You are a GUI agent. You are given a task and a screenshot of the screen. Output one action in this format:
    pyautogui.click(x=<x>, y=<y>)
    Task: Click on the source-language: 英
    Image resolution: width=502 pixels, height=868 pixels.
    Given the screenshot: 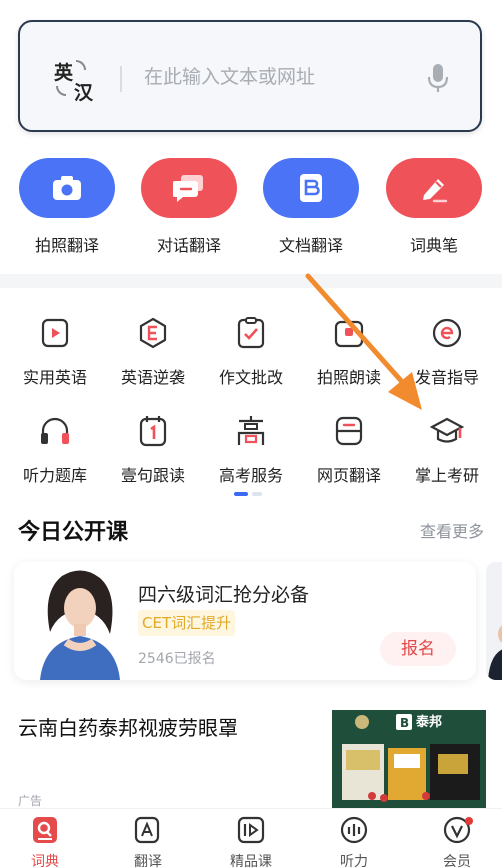 What is the action you would take?
    pyautogui.click(x=64, y=73)
    